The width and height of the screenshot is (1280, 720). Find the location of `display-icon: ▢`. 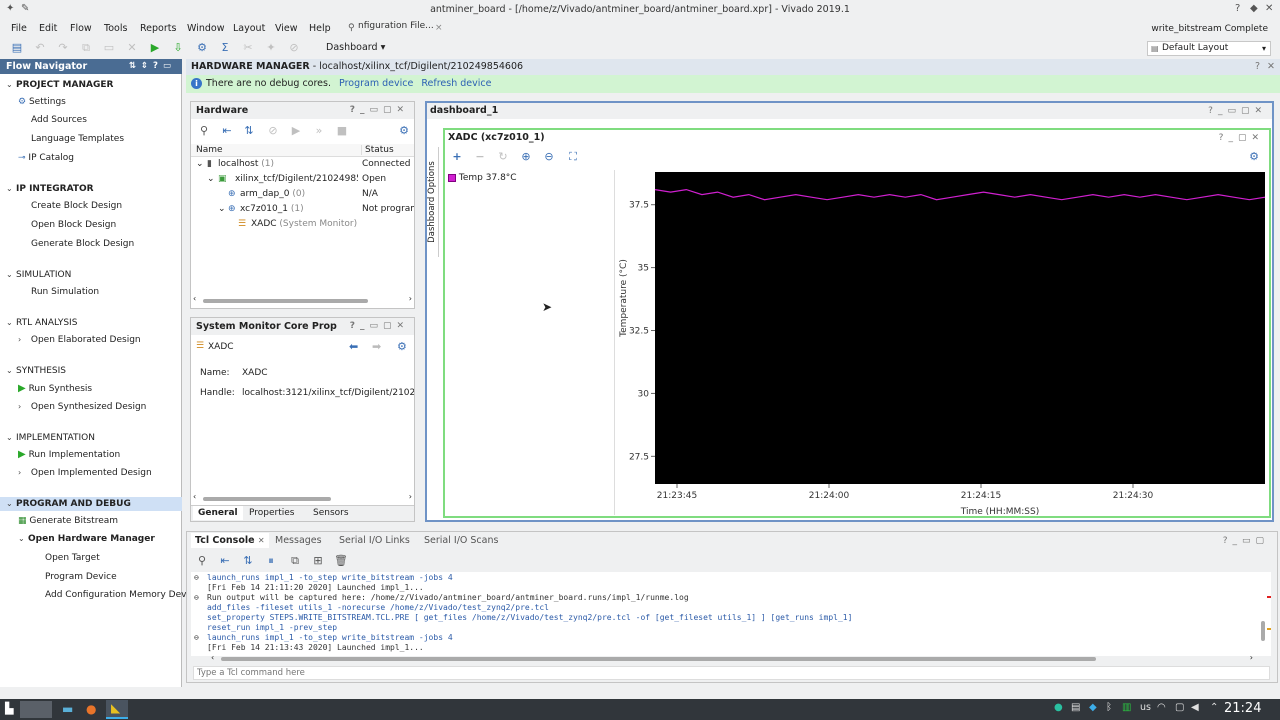

display-icon: ▢ is located at coordinates (1179, 707).